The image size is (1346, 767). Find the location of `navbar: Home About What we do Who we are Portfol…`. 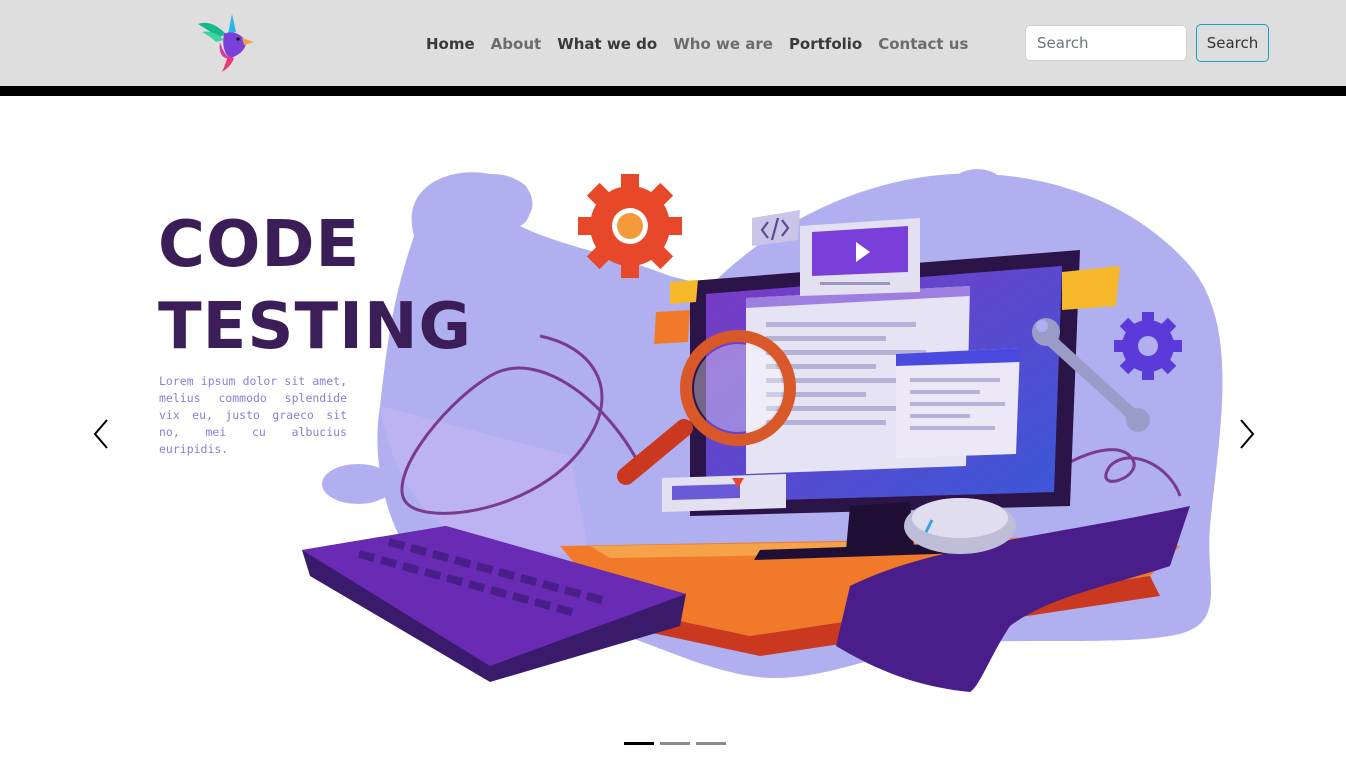

navbar: Home About What we do Who we are Portfol… is located at coordinates (673, 43).